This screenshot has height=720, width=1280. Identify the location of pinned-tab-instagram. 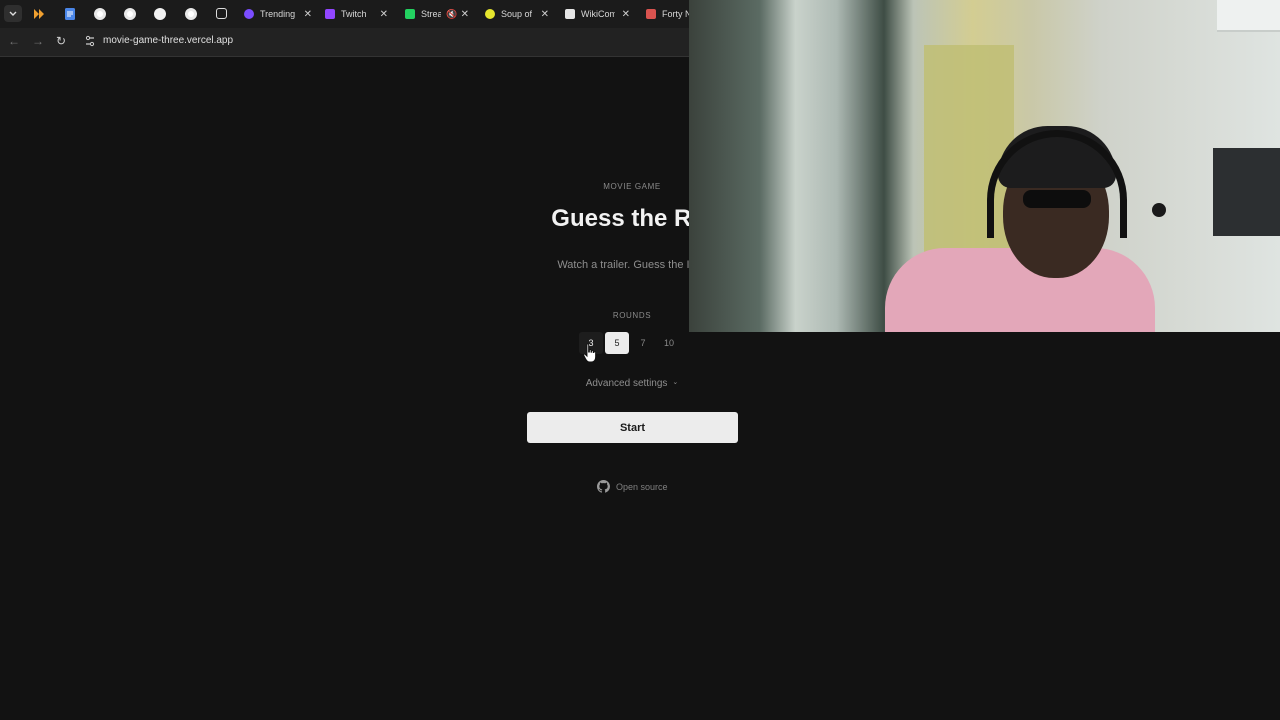
(221, 13).